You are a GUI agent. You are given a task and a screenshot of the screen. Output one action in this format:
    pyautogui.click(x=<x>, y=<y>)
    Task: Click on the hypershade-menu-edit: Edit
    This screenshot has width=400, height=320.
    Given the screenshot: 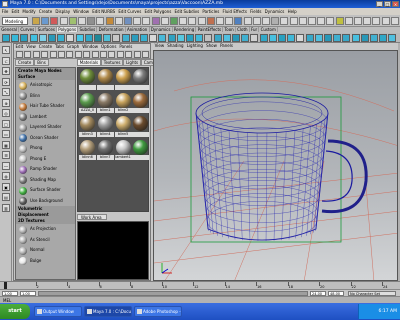 What is the action you would take?
    pyautogui.click(x=19, y=46)
    